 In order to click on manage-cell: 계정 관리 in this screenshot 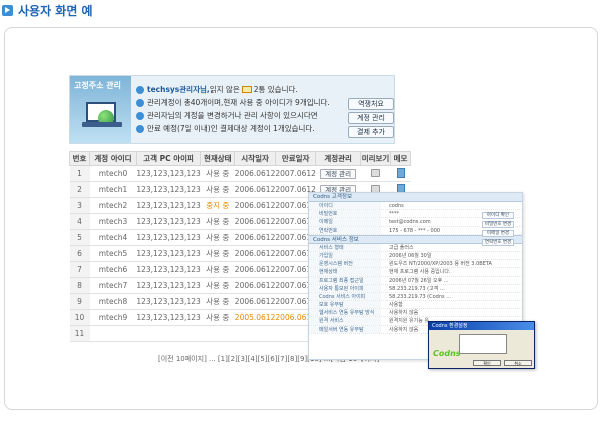, I will do `click(338, 173)`.